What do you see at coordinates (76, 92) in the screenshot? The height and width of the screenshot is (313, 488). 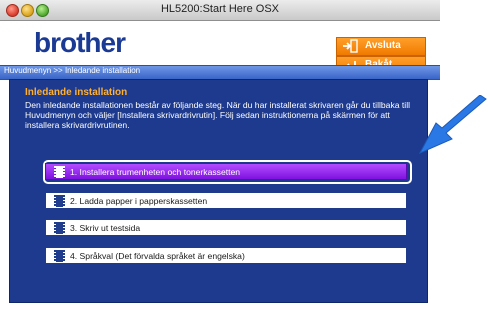 I see `page-title: Inledande installation` at bounding box center [76, 92].